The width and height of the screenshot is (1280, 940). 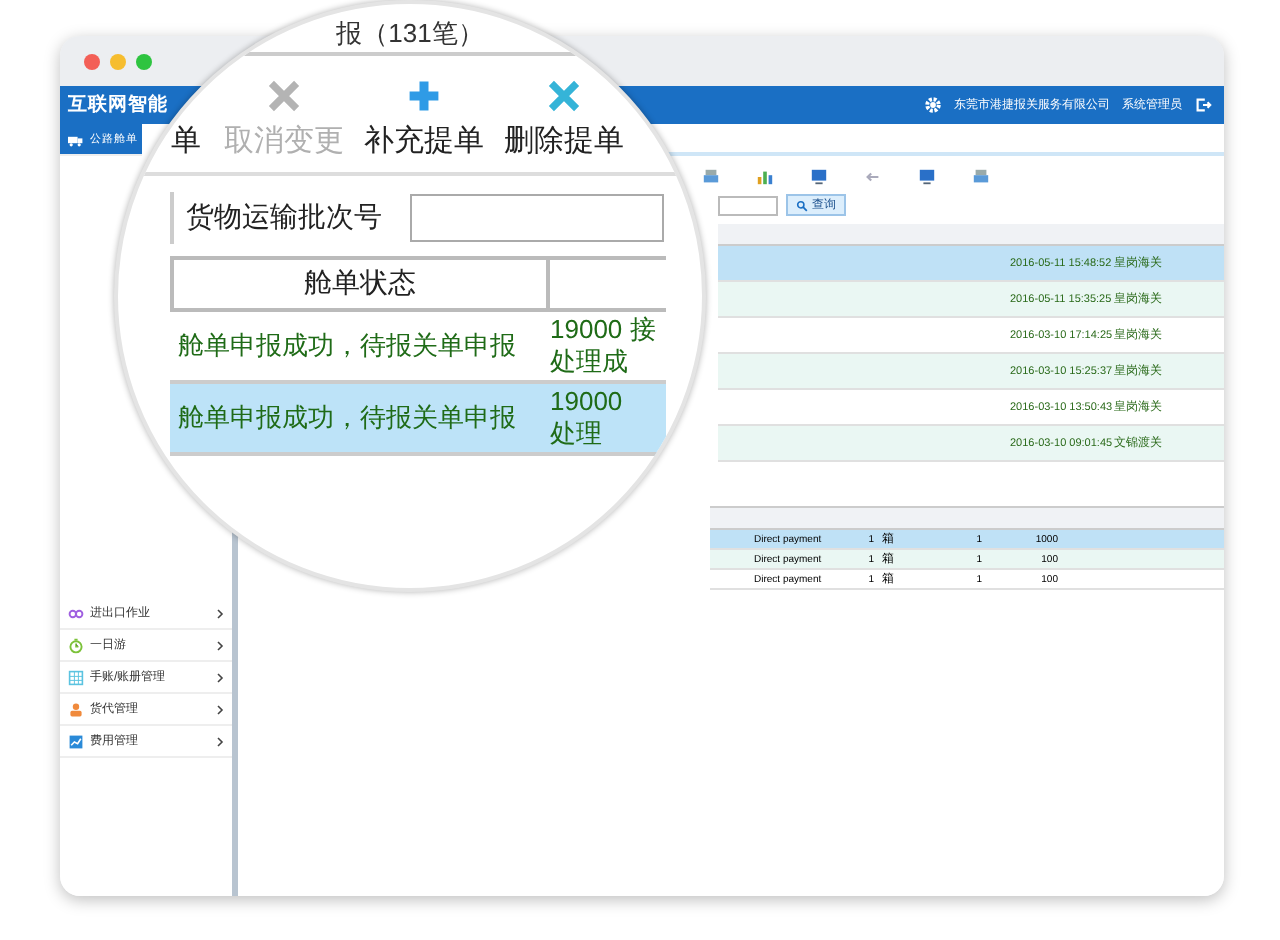 What do you see at coordinates (92, 61) in the screenshot?
I see `close-dot-icon` at bounding box center [92, 61].